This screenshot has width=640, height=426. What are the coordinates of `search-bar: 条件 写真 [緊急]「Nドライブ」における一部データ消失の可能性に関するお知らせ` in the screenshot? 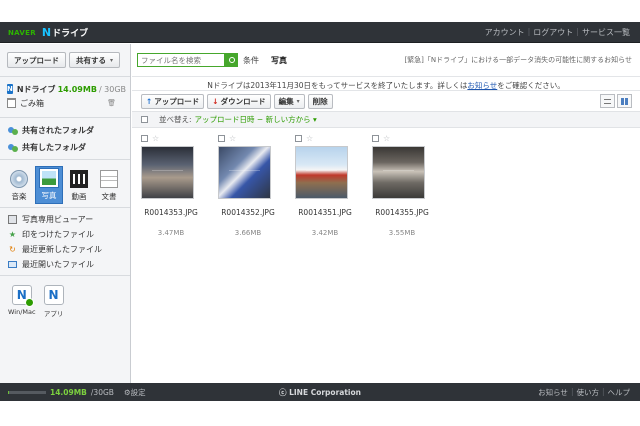 It's located at (386, 60).